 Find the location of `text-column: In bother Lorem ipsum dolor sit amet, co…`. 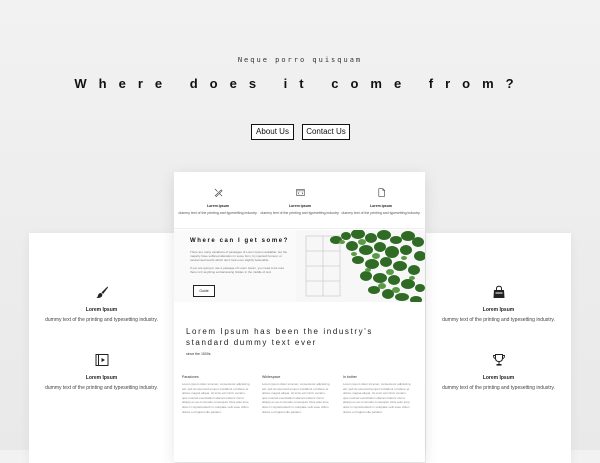

text-column: In bother Lorem ipsum dolor sit amet, co… is located at coordinates (377, 394).